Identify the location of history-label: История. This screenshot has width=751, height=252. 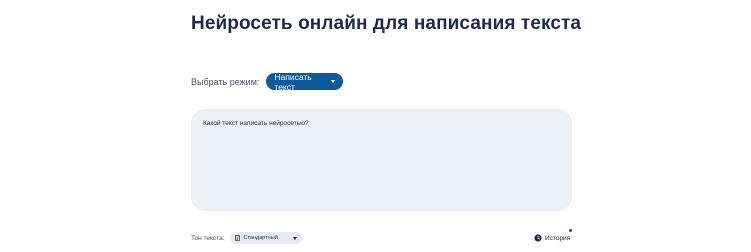
(558, 238).